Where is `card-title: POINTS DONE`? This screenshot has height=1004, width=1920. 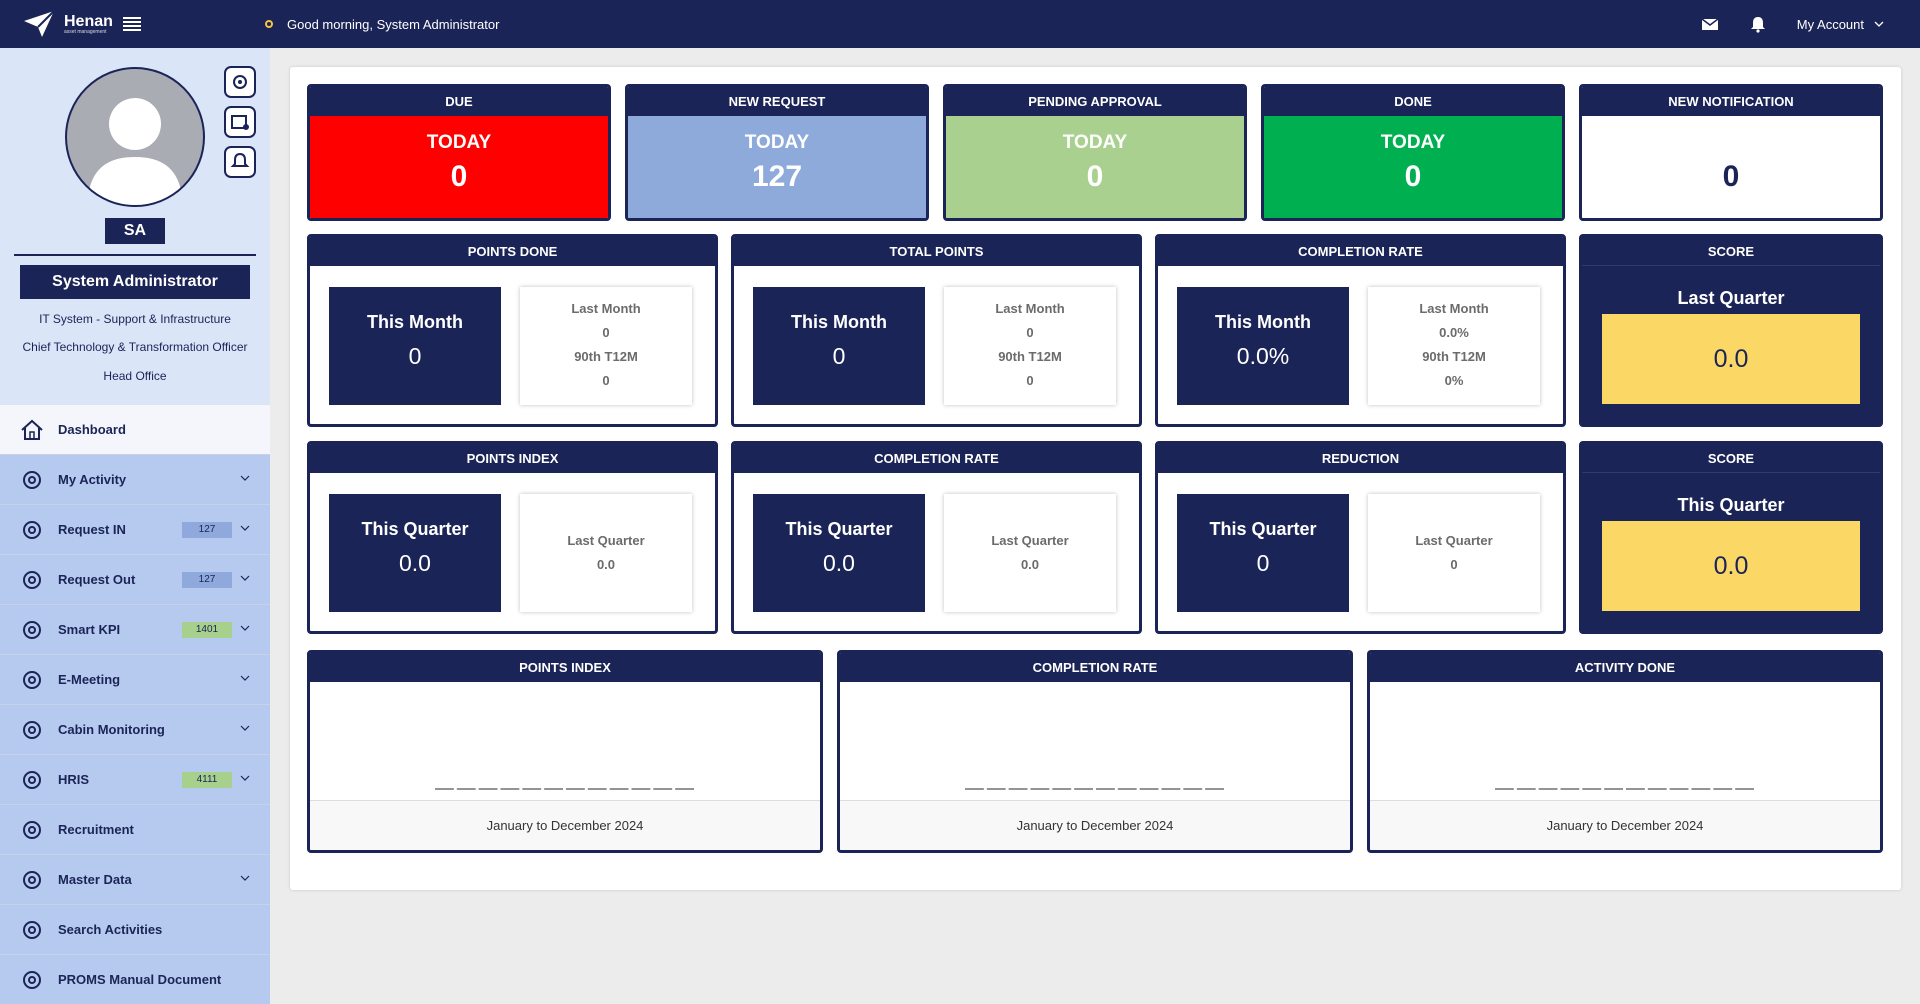
card-title: POINTS DONE is located at coordinates (512, 251).